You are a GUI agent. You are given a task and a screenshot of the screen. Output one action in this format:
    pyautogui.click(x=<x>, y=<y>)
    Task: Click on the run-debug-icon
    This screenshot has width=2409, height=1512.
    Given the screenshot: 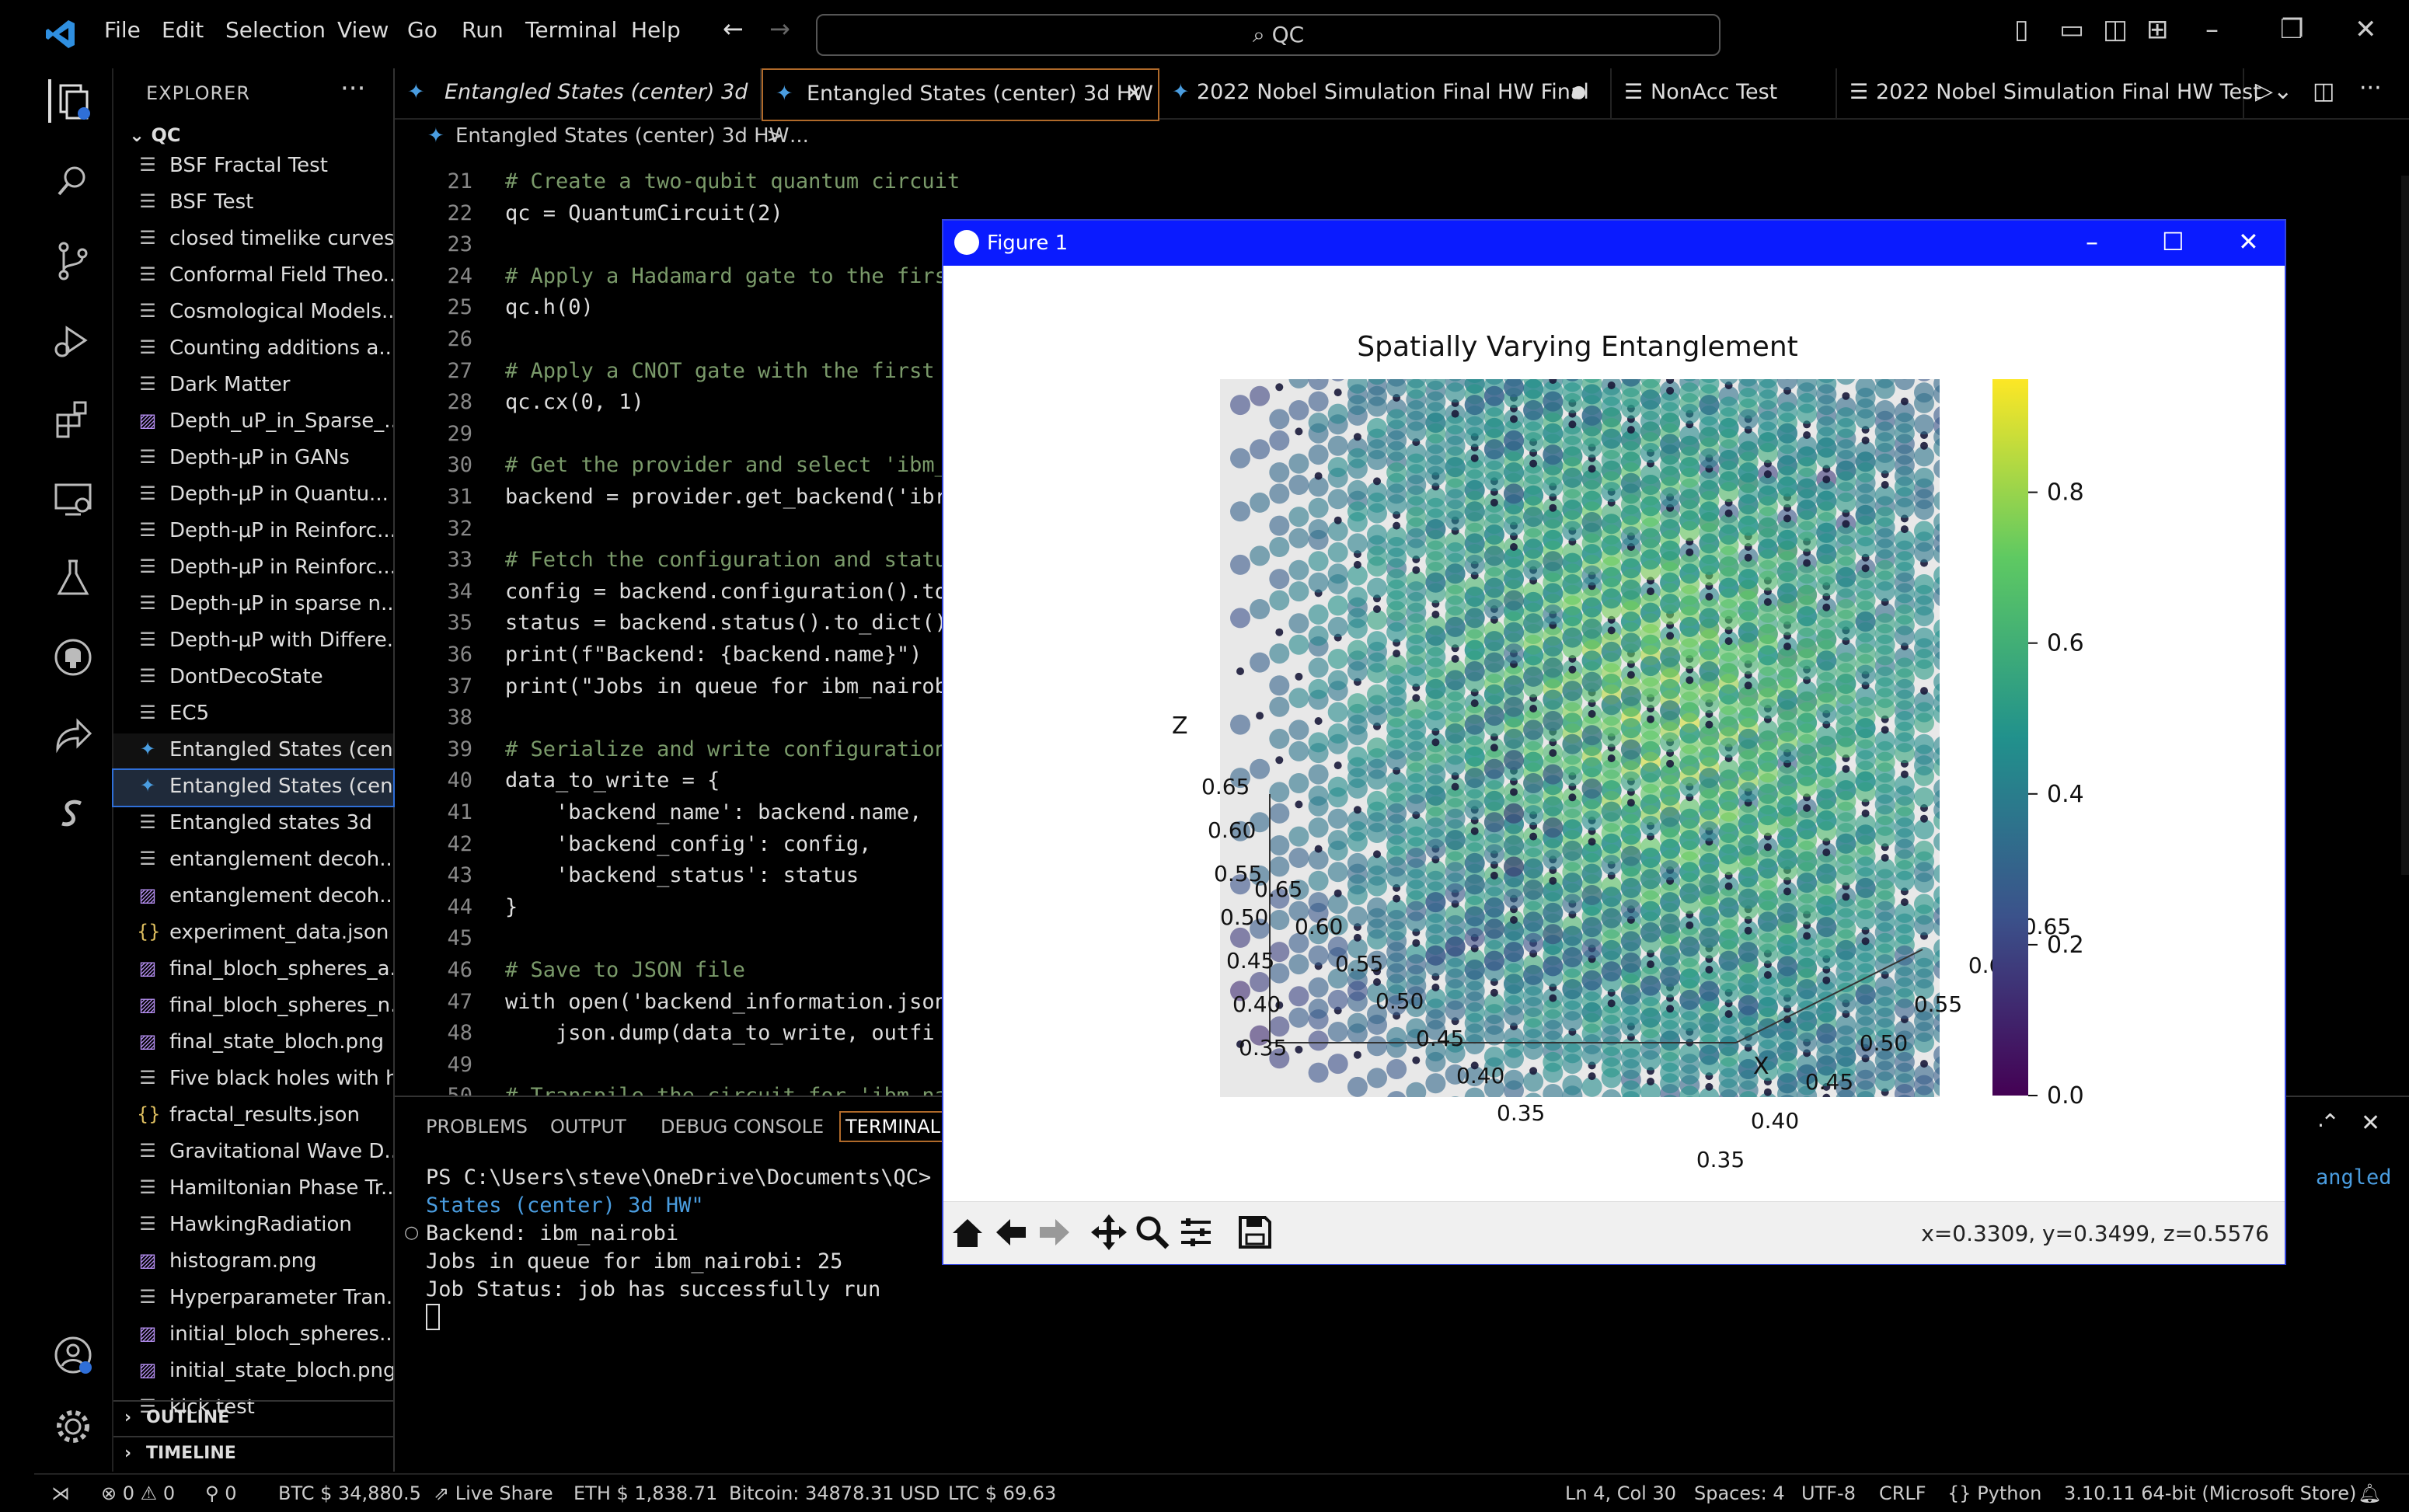 What is the action you would take?
    pyautogui.click(x=73, y=340)
    